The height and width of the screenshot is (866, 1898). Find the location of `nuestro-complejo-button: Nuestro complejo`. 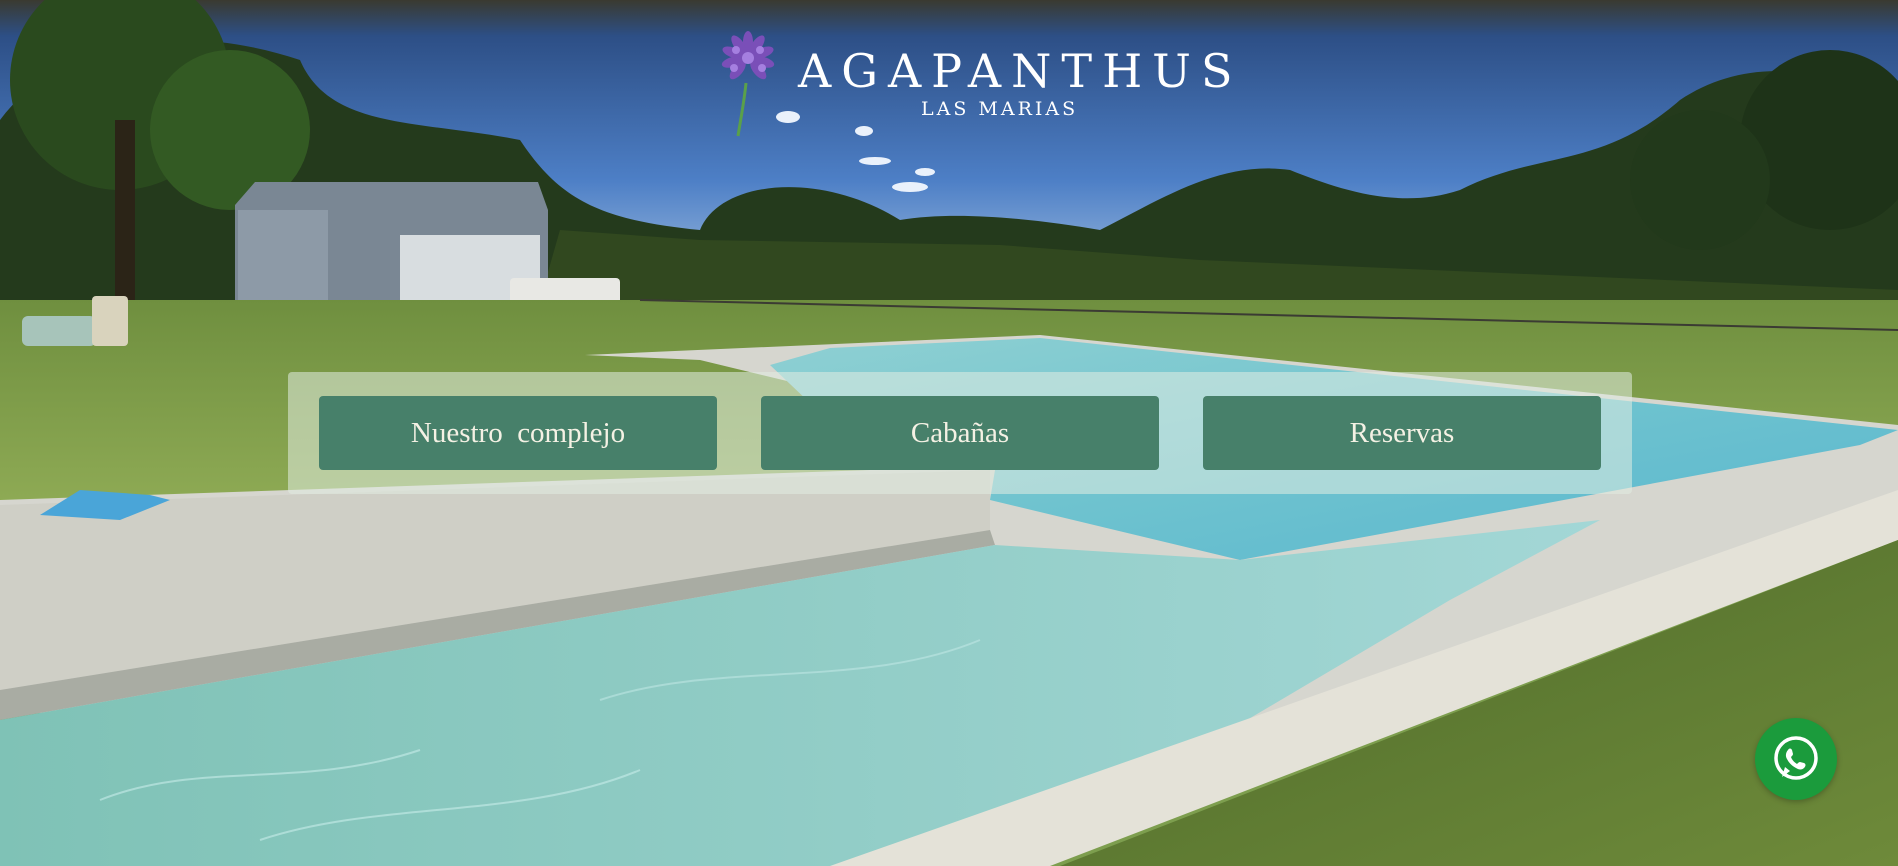

nuestro-complejo-button: Nuestro complejo is located at coordinates (518, 433).